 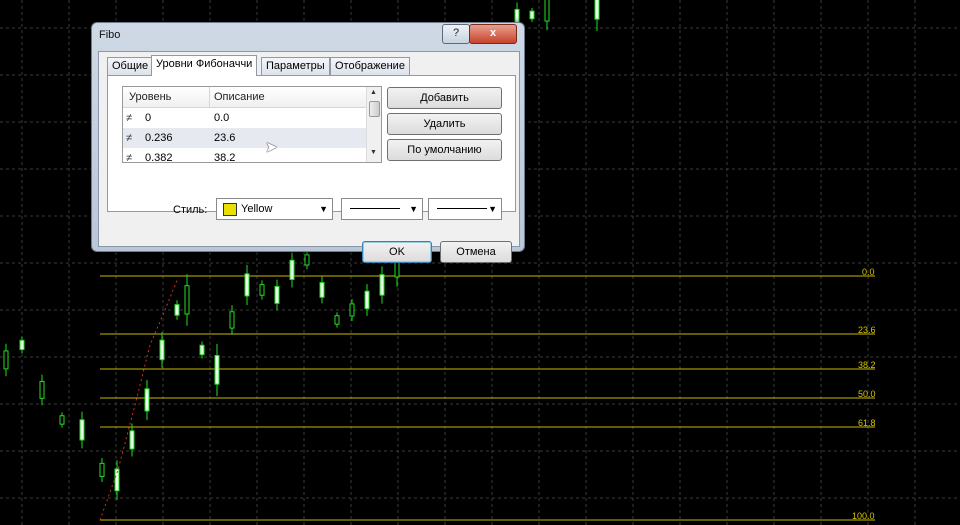 What do you see at coordinates (244, 138) in the screenshot?
I see `table-row: ≠ 0.236 23.6` at bounding box center [244, 138].